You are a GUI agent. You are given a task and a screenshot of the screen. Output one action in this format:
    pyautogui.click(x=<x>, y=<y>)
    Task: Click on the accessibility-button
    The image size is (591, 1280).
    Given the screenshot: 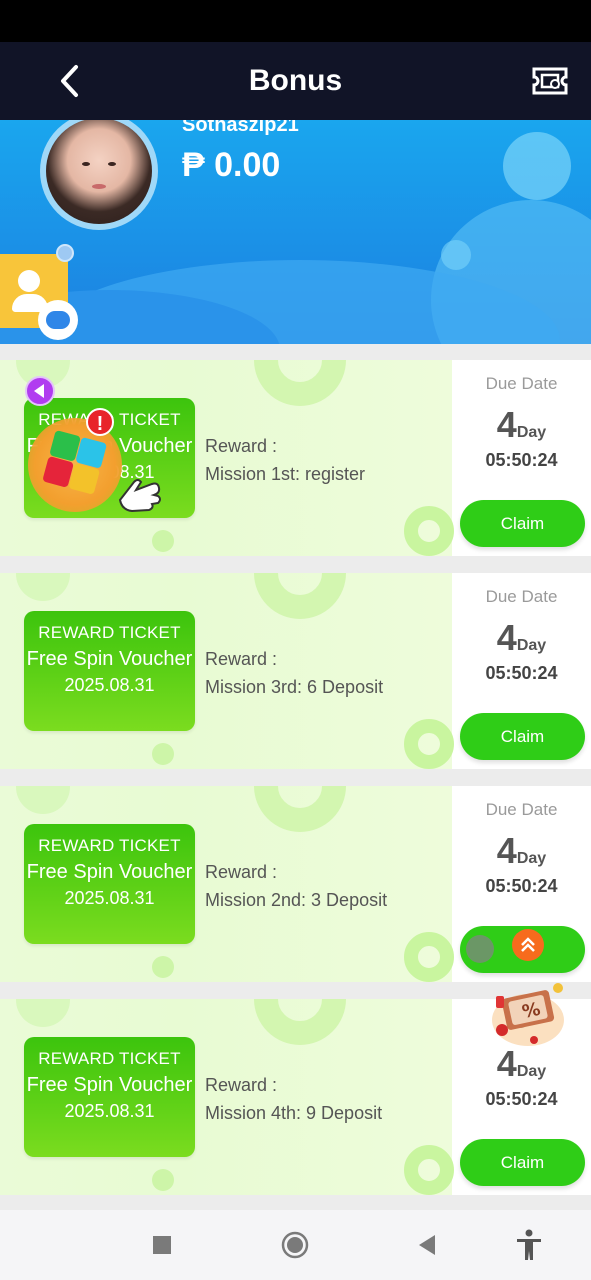 What is the action you would take?
    pyautogui.click(x=529, y=1245)
    